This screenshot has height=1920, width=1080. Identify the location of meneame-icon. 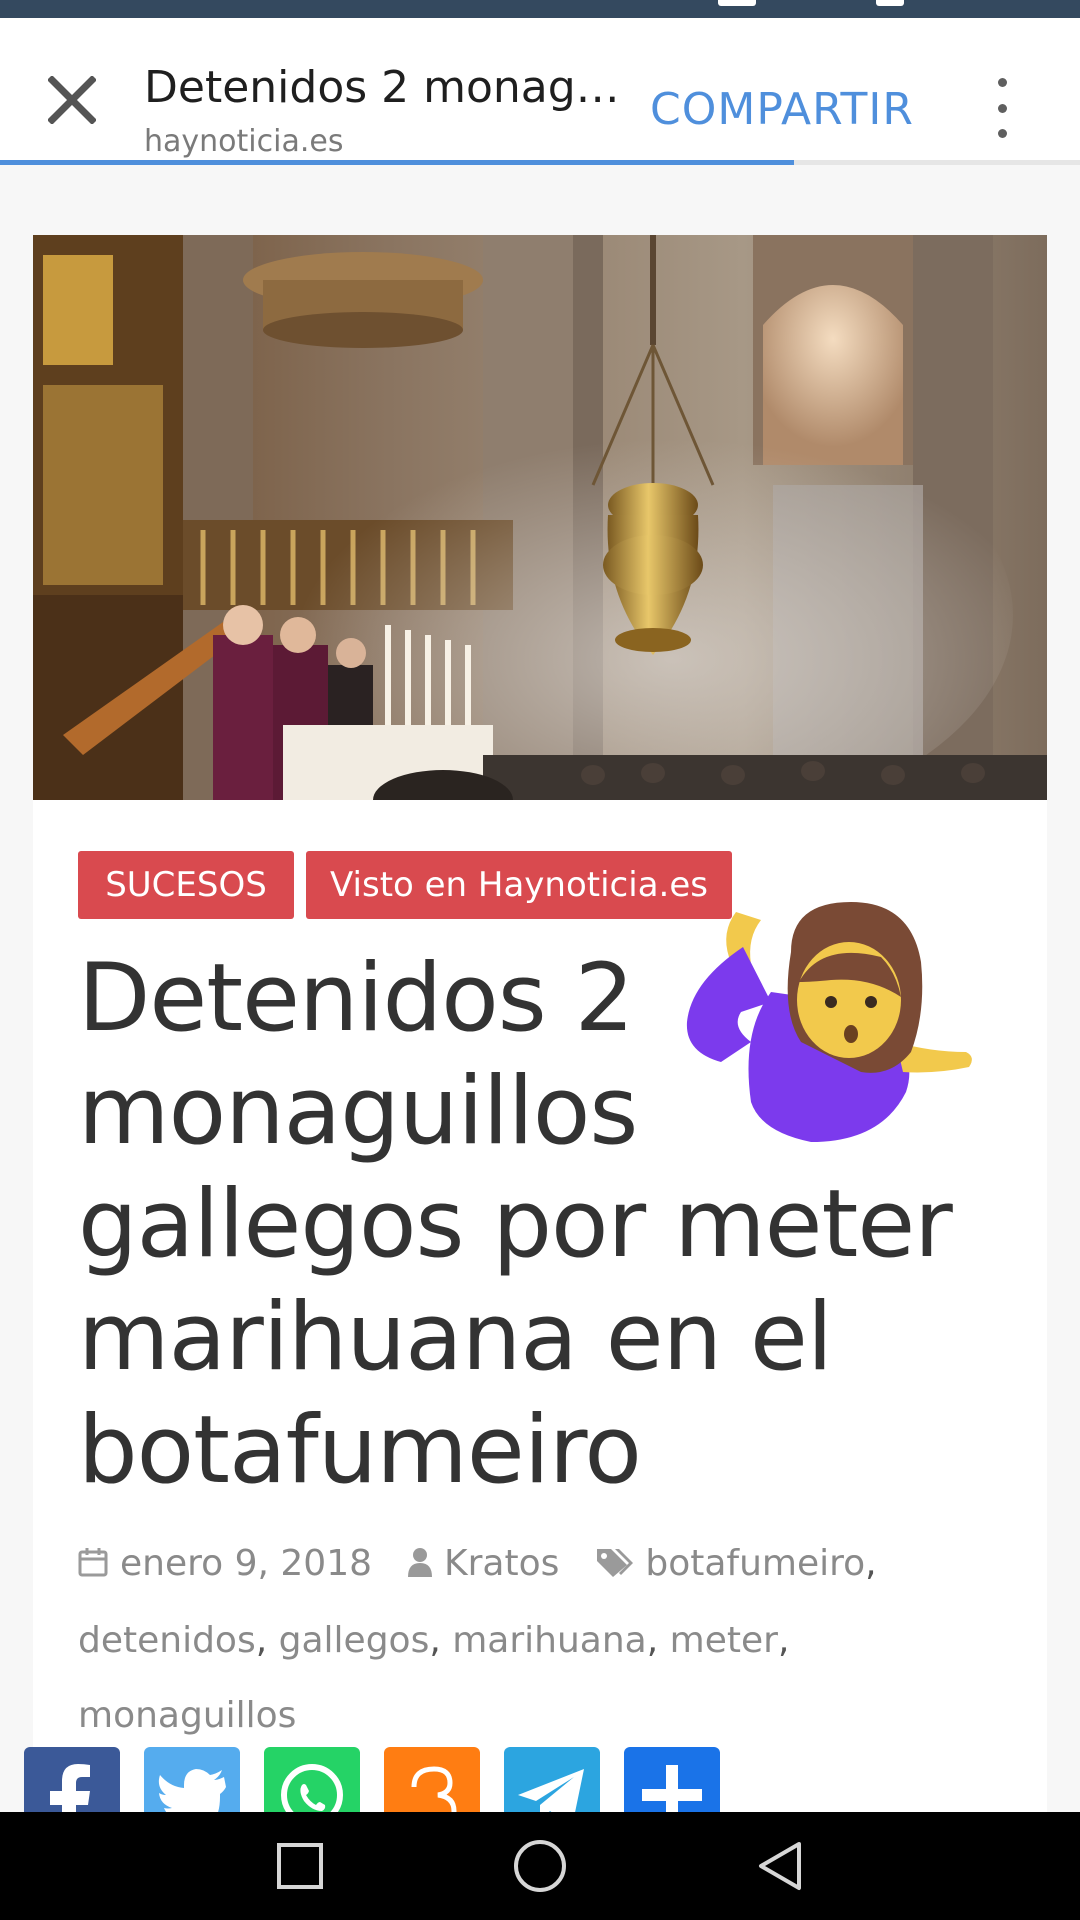
(432, 1779).